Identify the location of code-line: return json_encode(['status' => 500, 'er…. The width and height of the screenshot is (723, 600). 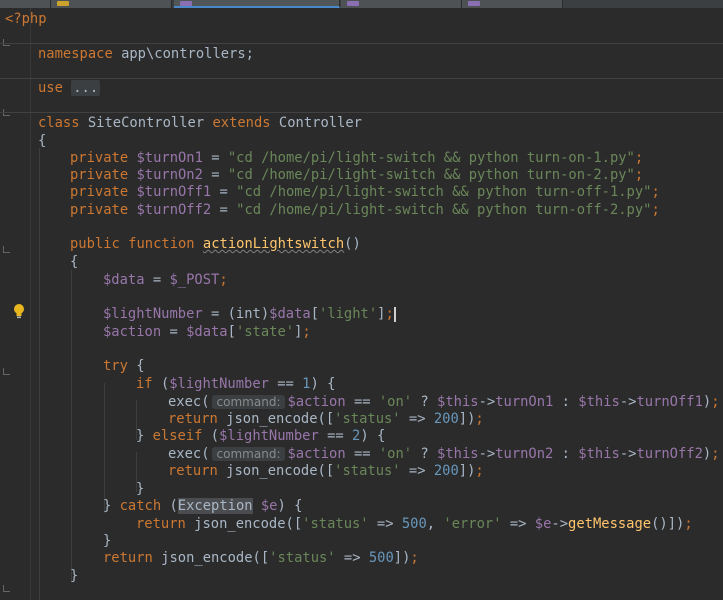
(414, 524).